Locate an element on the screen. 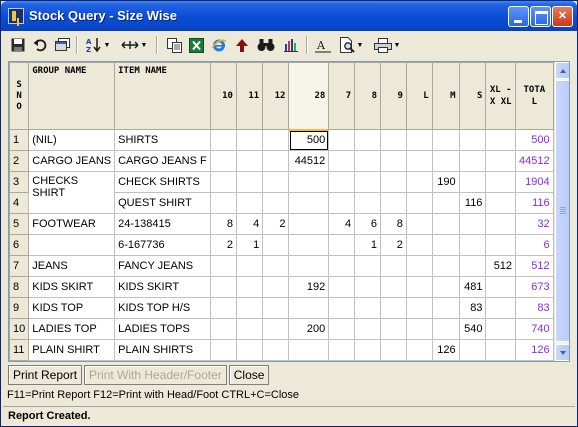  table-row: 3 CHECKS SHIRT CHECK SHIRTS 190 1904 is located at coordinates (289, 192).